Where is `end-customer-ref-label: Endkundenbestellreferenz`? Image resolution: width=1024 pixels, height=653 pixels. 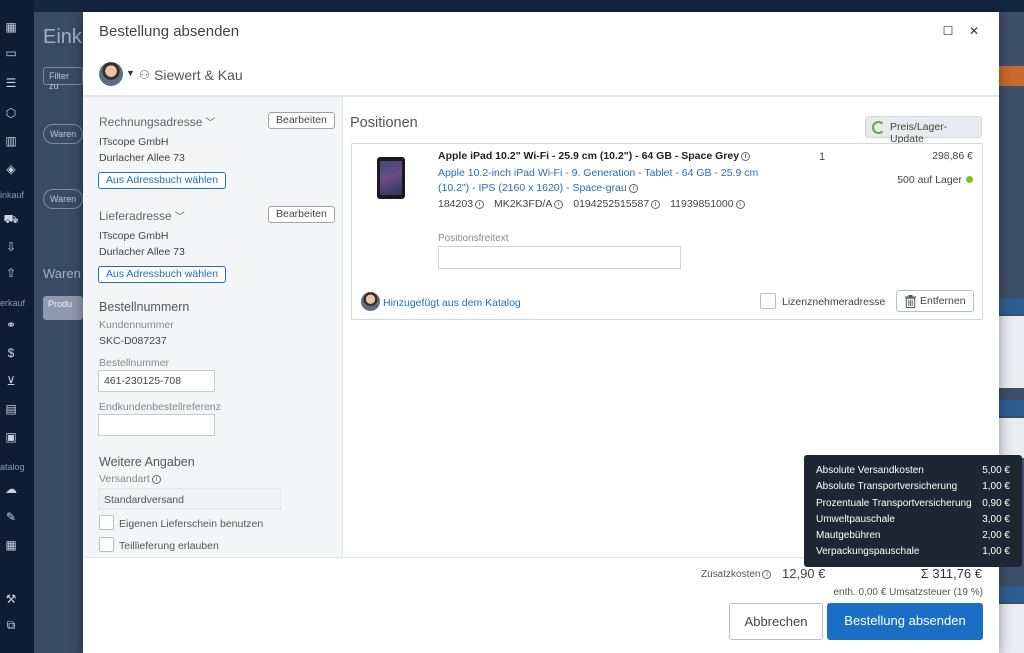
end-customer-ref-label: Endkundenbestellreferenz is located at coordinates (160, 407).